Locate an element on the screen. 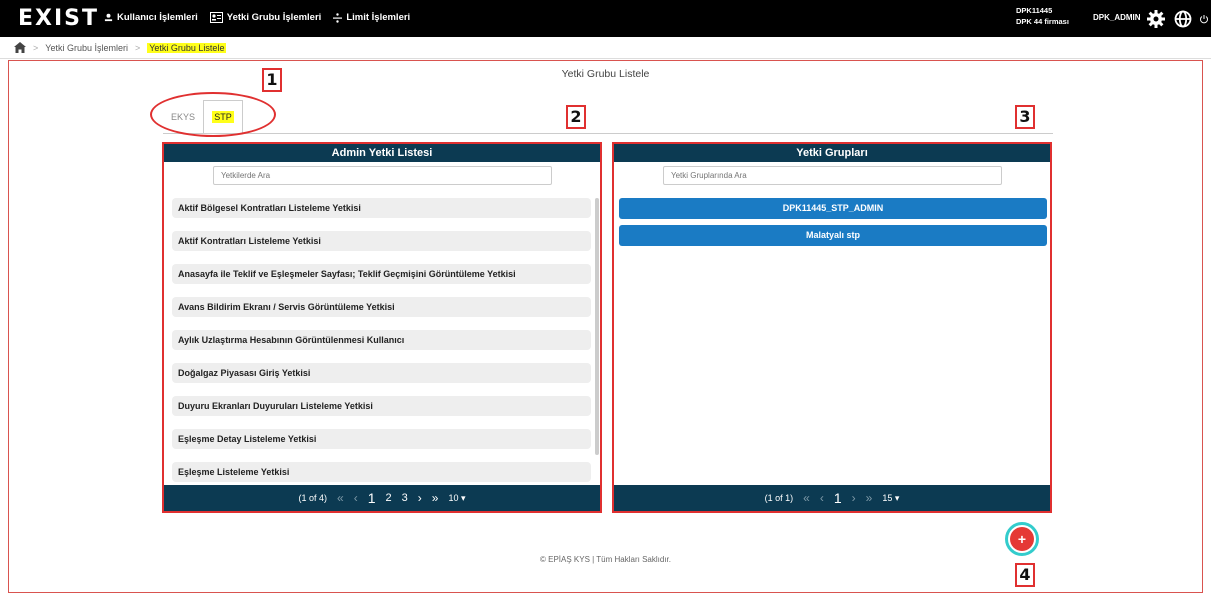 The width and height of the screenshot is (1211, 597). list-item: Eşleşme Detay Listeleme Yetkisi is located at coordinates (381, 439).